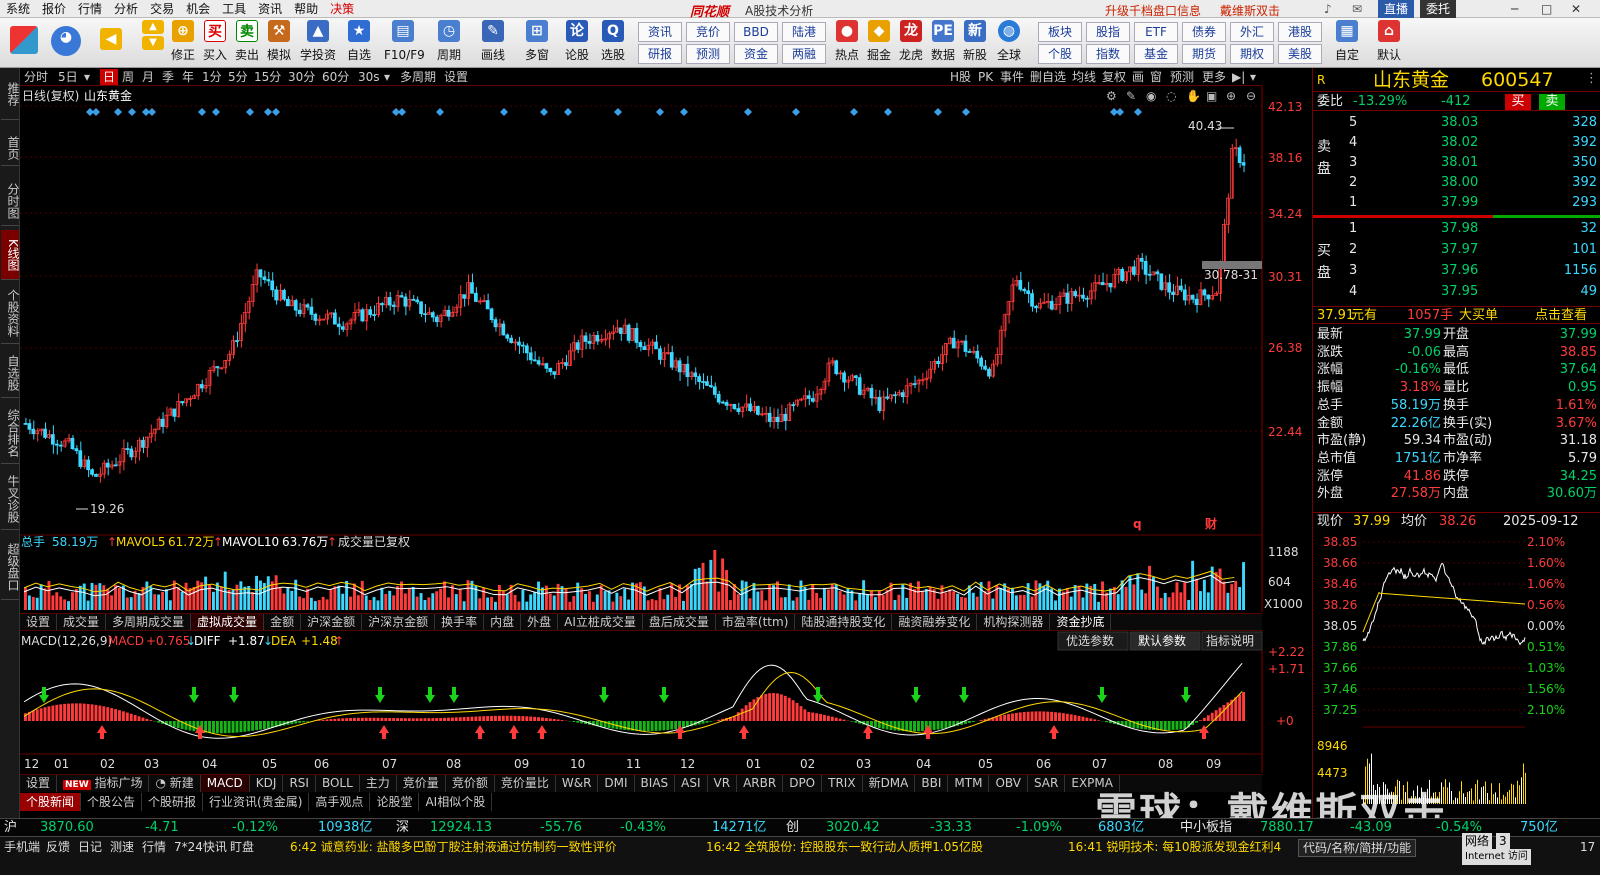 This screenshot has height=875, width=1600. What do you see at coordinates (10, 499) in the screenshot?
I see `left-tab-diagnosis: 牛叉诊股` at bounding box center [10, 499].